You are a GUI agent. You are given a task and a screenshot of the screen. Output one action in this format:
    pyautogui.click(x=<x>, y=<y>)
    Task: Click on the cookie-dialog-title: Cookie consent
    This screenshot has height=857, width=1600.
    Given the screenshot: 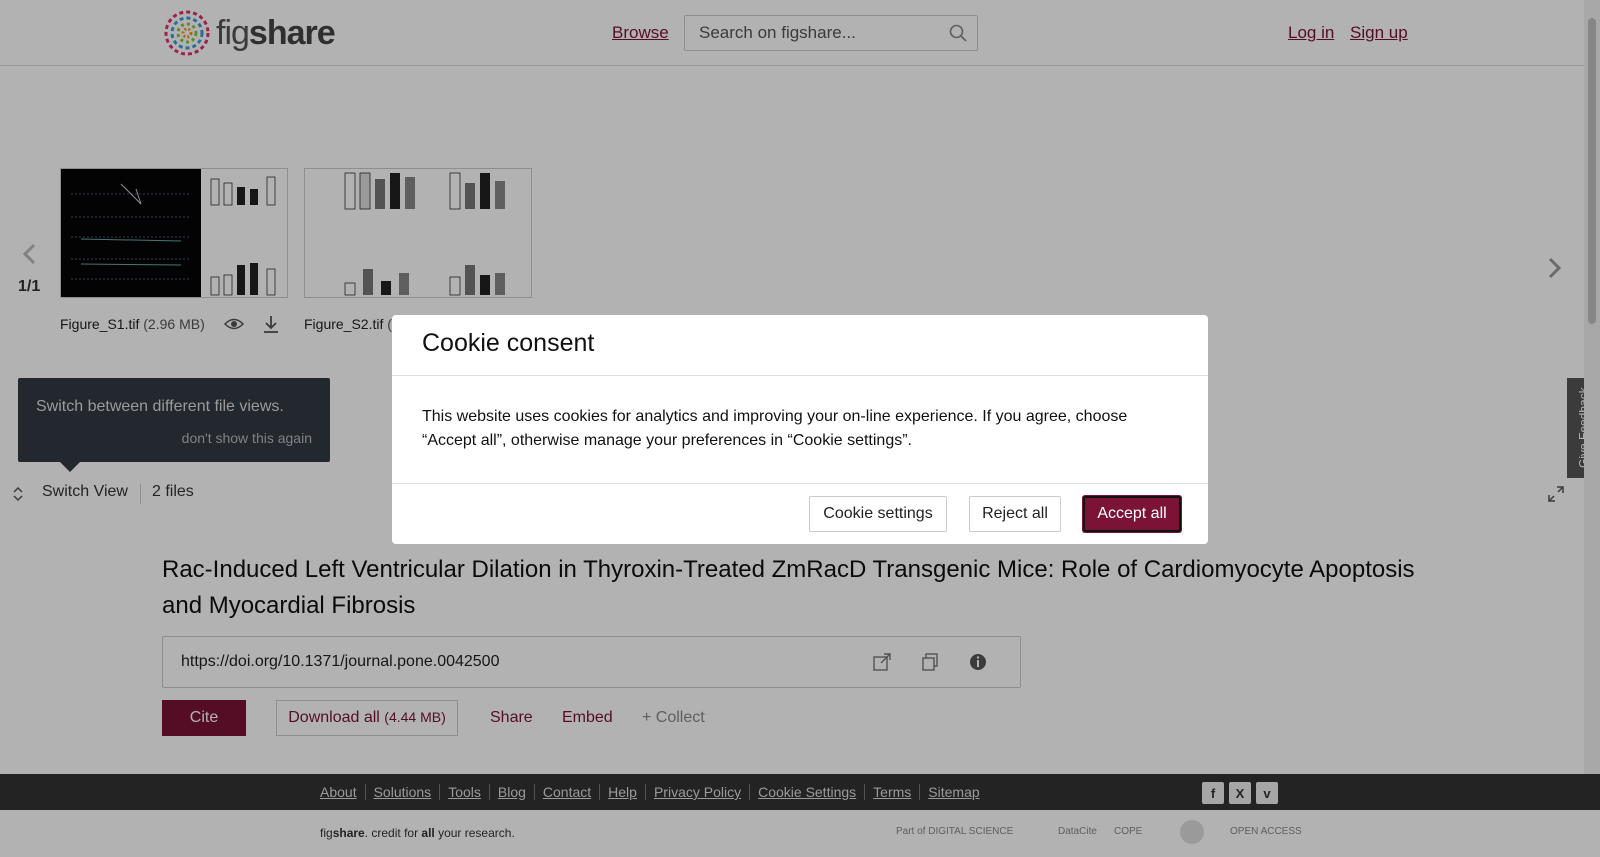 What is the action you would take?
    pyautogui.click(x=508, y=343)
    